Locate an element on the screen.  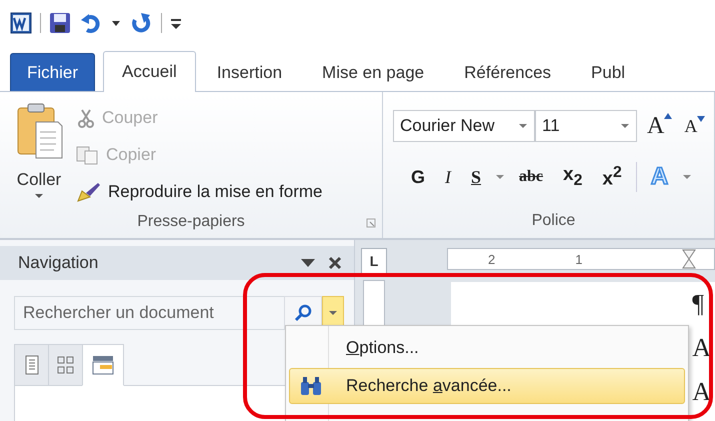
close-icon is located at coordinates (335, 263).